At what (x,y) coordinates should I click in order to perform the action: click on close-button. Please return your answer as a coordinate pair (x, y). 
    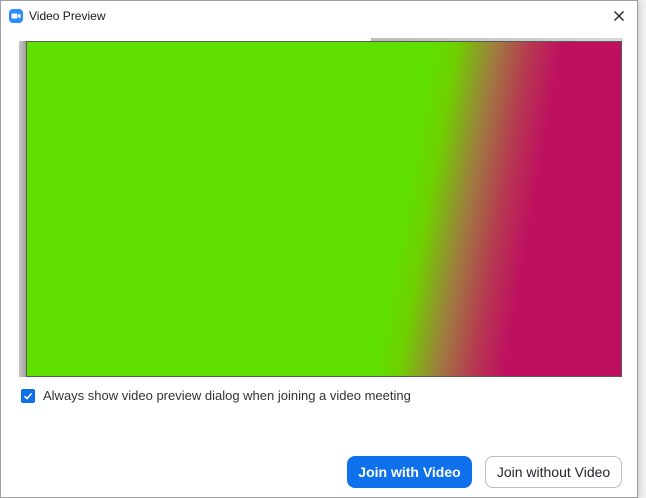
    Looking at the image, I should click on (619, 16).